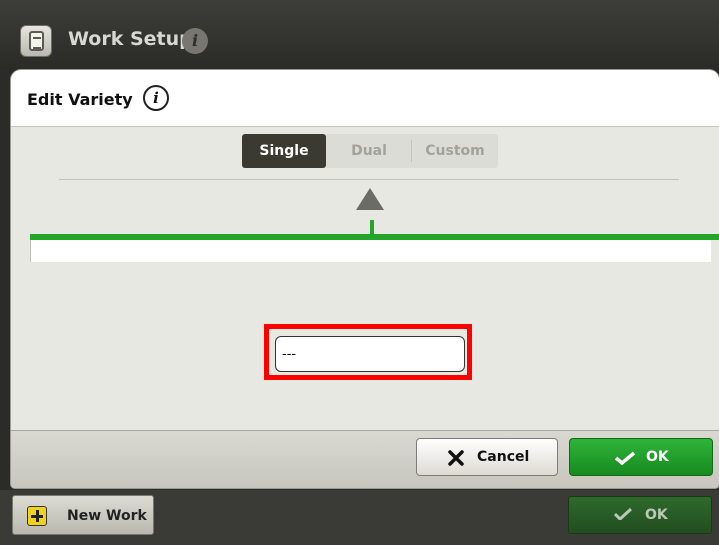 This screenshot has height=545, width=719. What do you see at coordinates (130, 39) in the screenshot?
I see `app-title: Work Setup` at bounding box center [130, 39].